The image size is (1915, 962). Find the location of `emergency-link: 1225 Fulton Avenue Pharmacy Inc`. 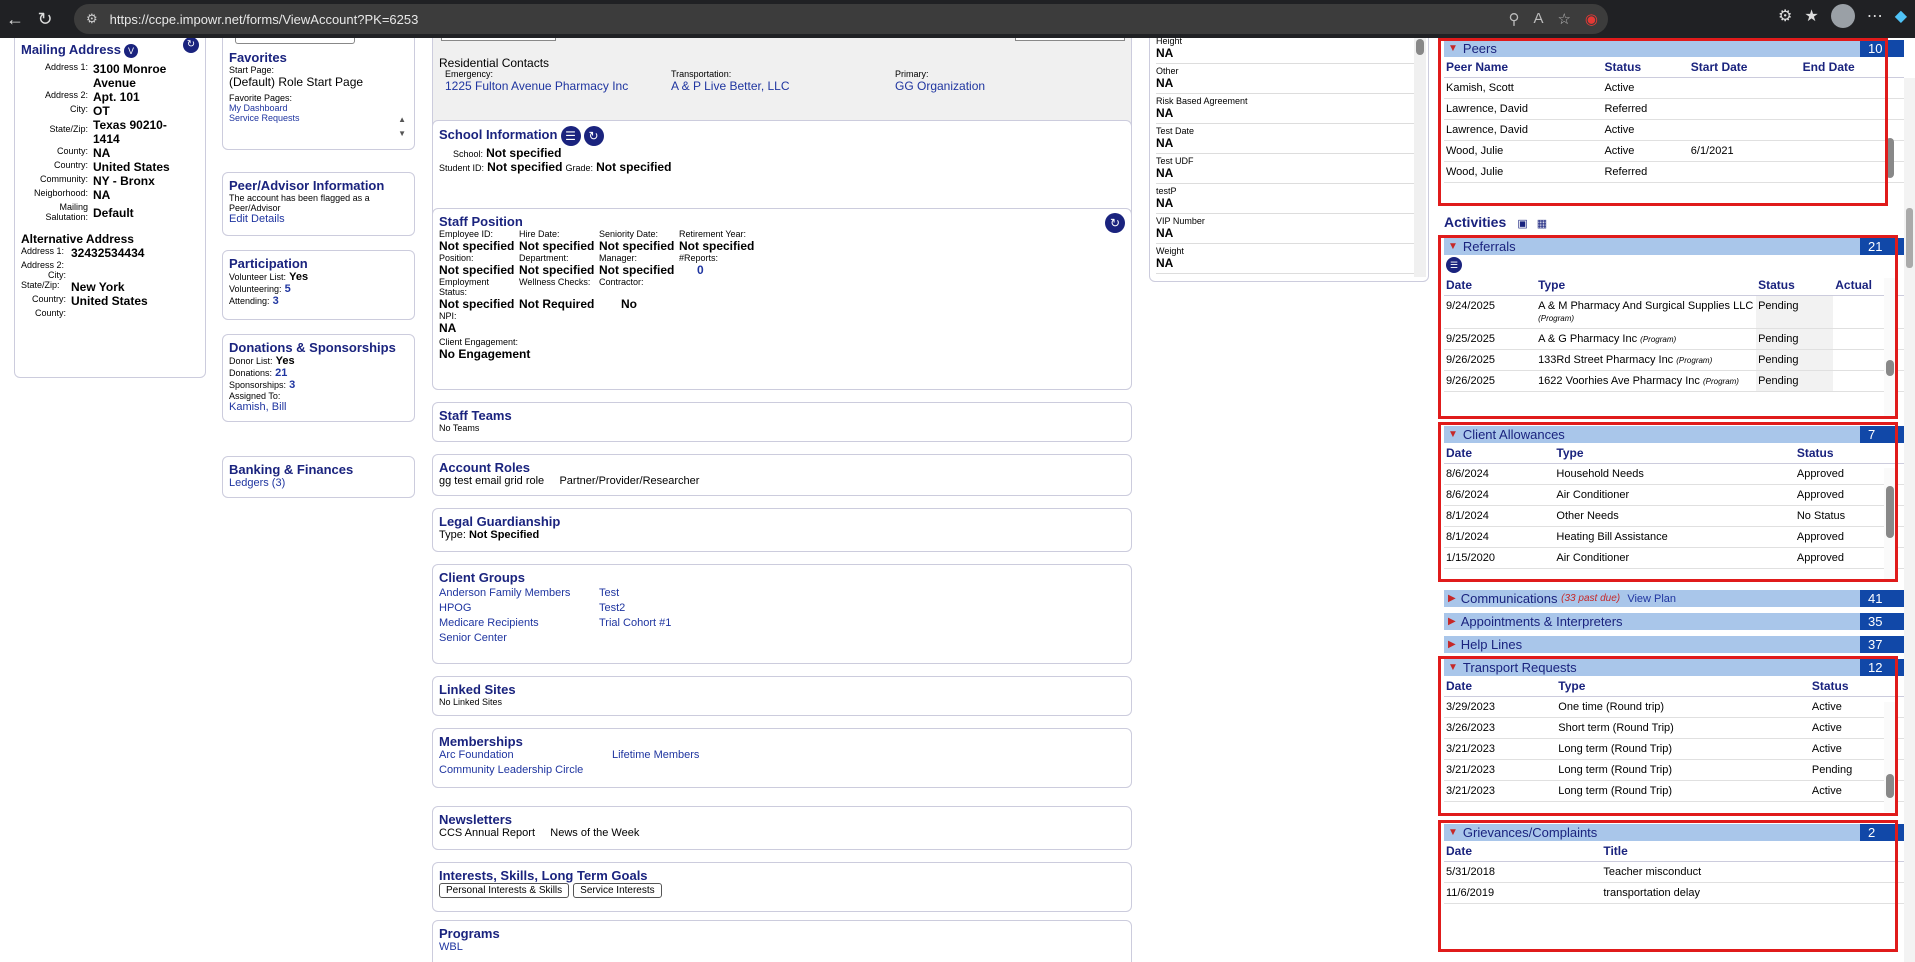

emergency-link: 1225 Fulton Avenue Pharmacy Inc is located at coordinates (536, 86).